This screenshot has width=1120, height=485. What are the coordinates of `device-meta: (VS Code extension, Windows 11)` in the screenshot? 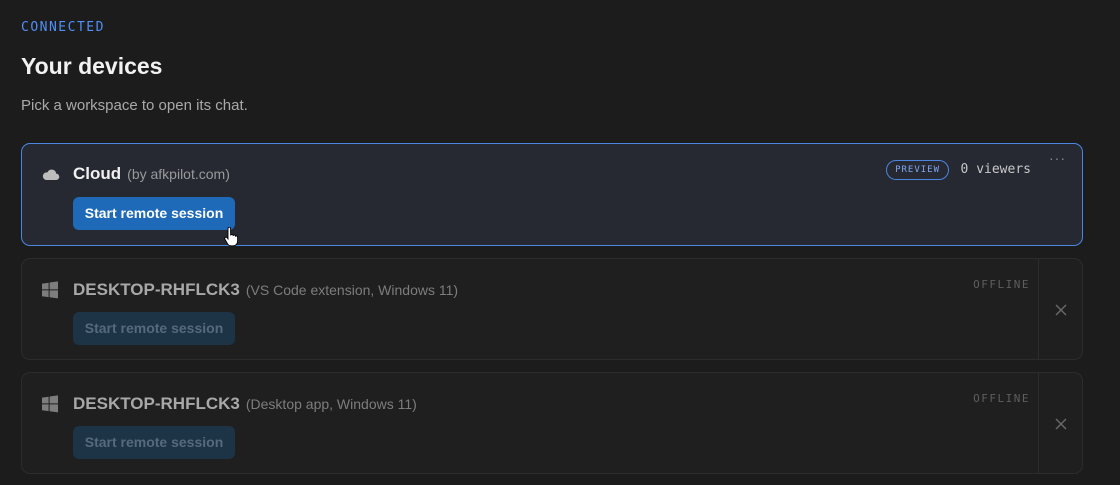 It's located at (352, 290).